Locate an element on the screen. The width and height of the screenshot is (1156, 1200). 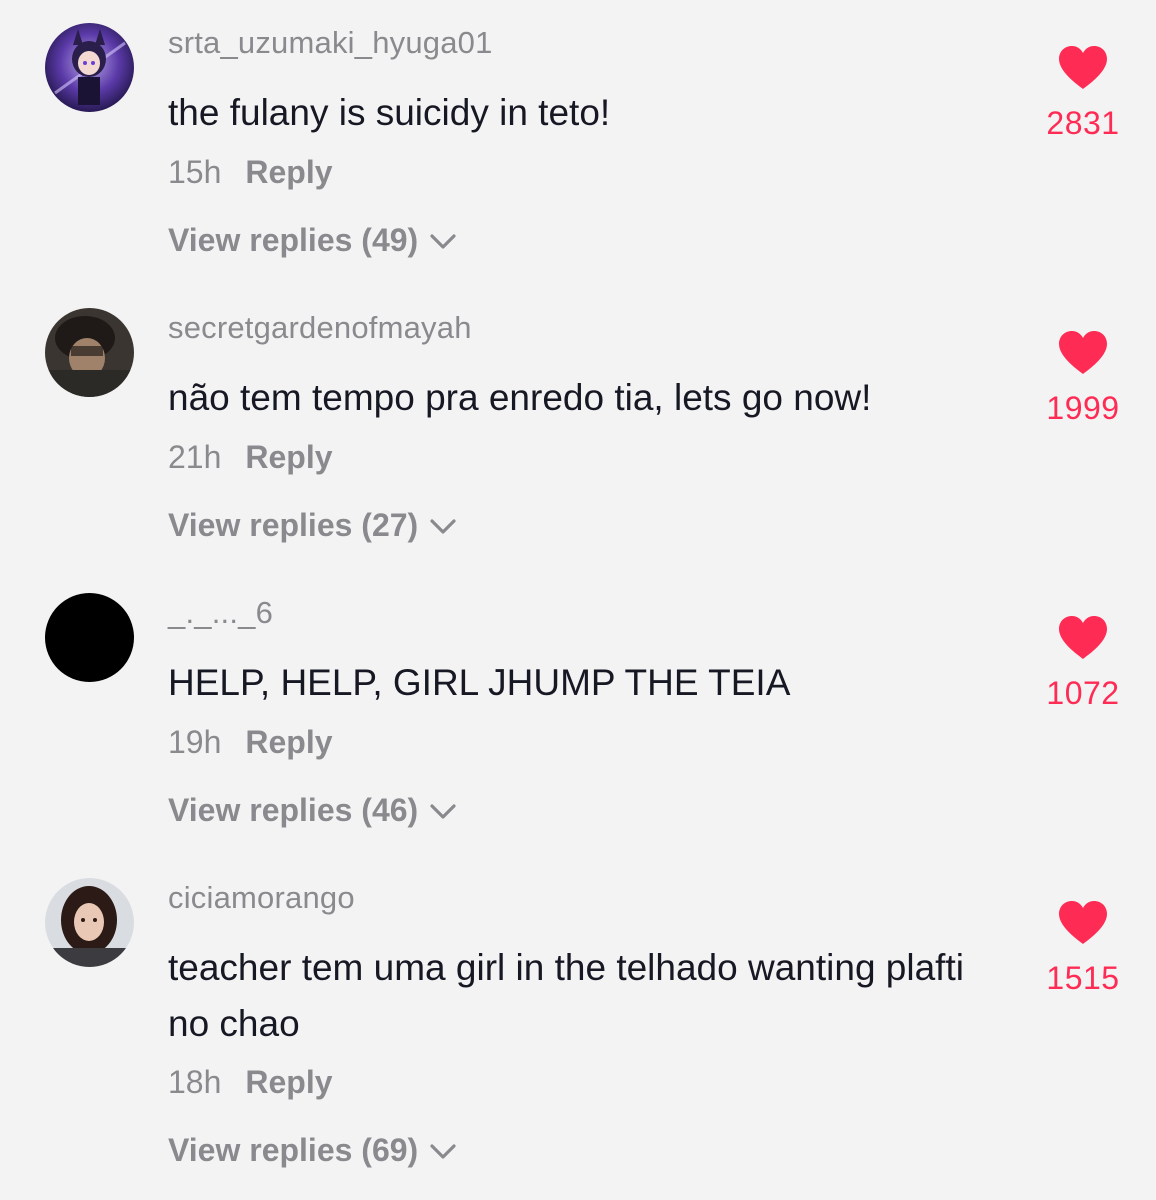
like-count: 1999 is located at coordinates (1083, 408).